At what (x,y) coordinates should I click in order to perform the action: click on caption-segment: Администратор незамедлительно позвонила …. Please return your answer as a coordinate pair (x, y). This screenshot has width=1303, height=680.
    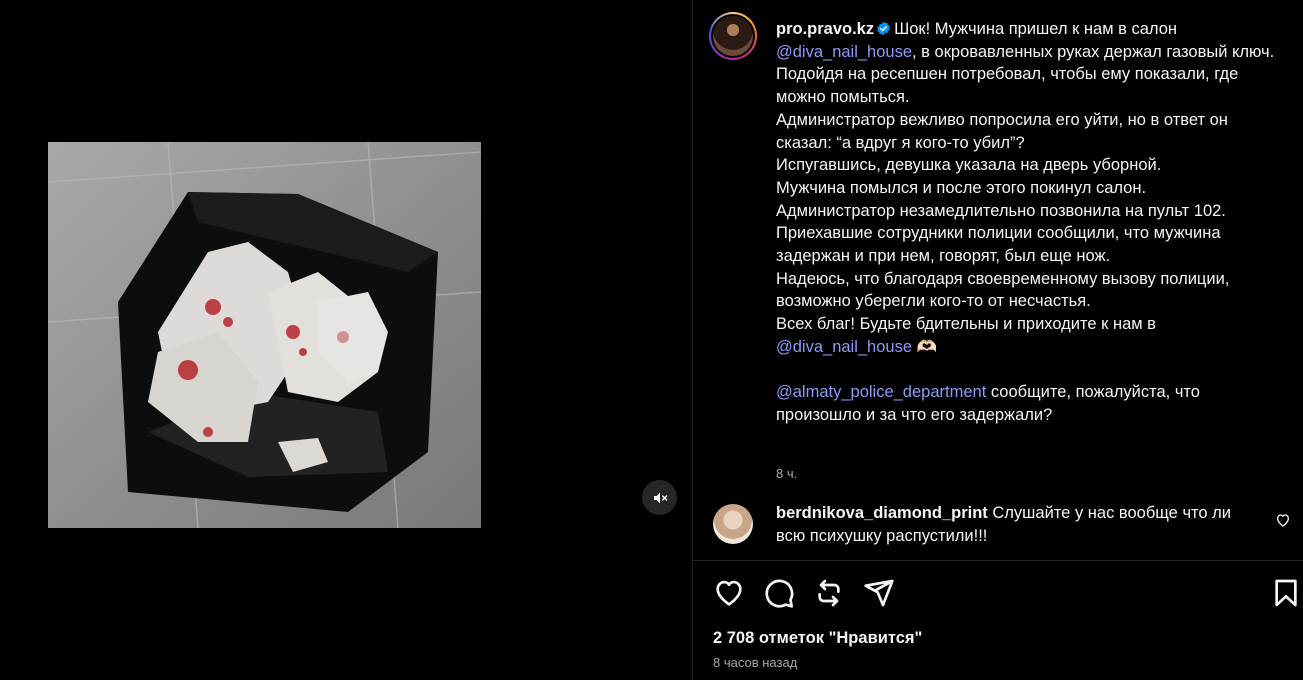
    Looking at the image, I should click on (1001, 210).